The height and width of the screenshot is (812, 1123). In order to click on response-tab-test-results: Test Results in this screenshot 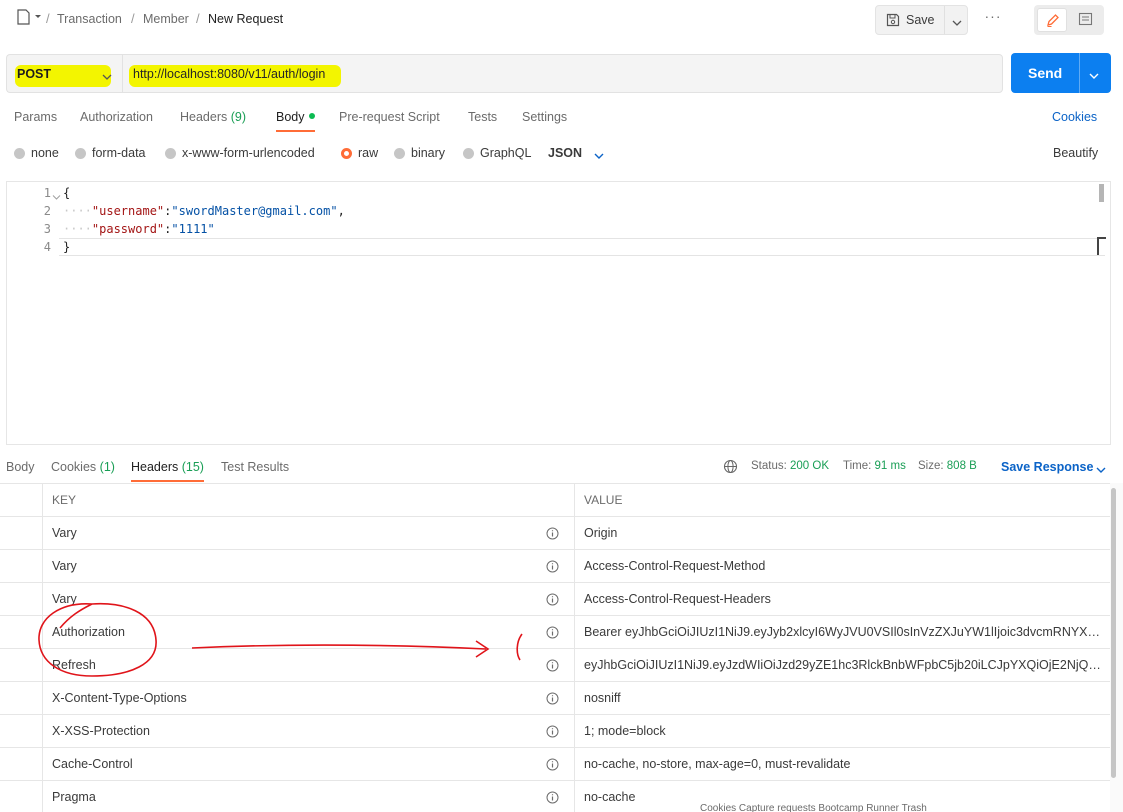, I will do `click(255, 467)`.